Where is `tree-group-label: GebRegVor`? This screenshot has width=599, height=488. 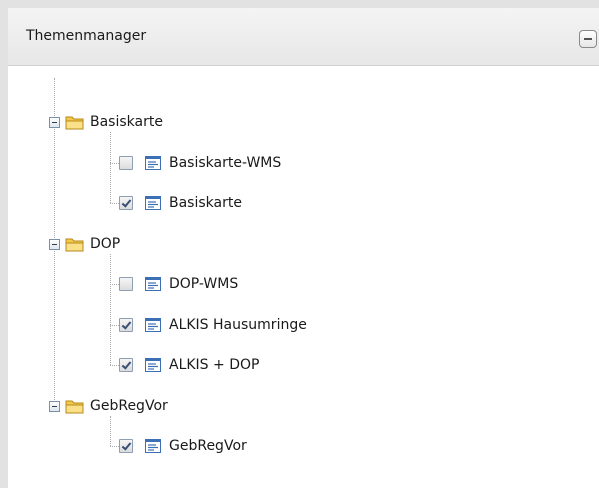
tree-group-label: GebRegVor is located at coordinates (129, 406).